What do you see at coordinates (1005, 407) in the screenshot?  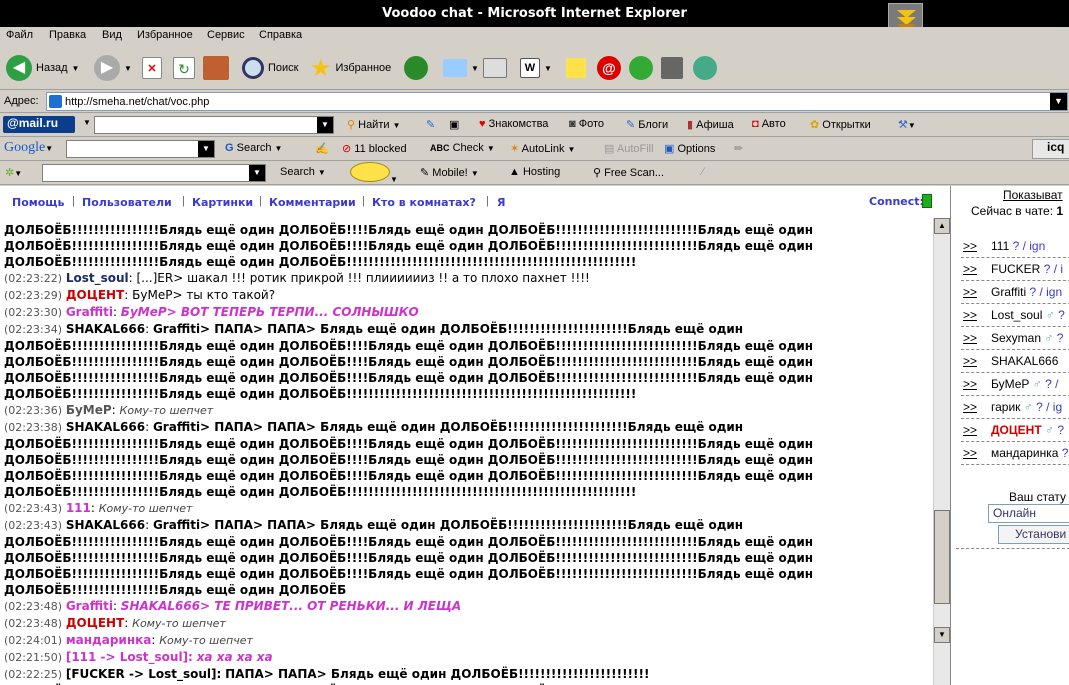 I see `user-name: гарик` at bounding box center [1005, 407].